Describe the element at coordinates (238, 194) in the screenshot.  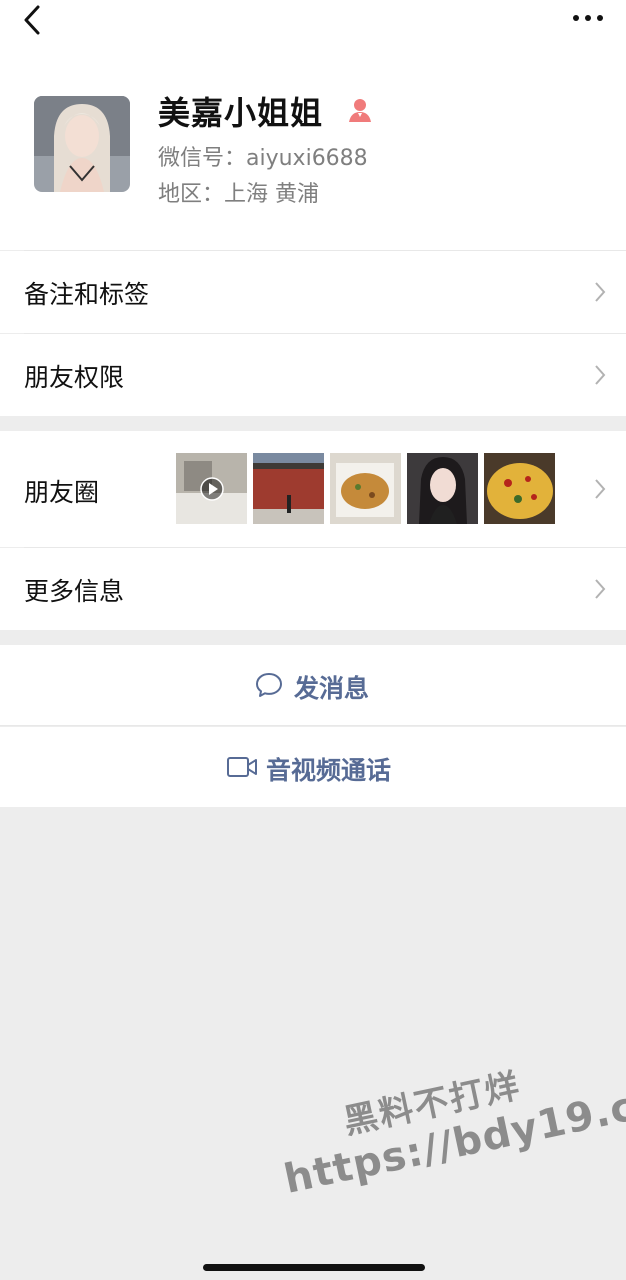
I see `region: 地区：上海 黄浦` at that location.